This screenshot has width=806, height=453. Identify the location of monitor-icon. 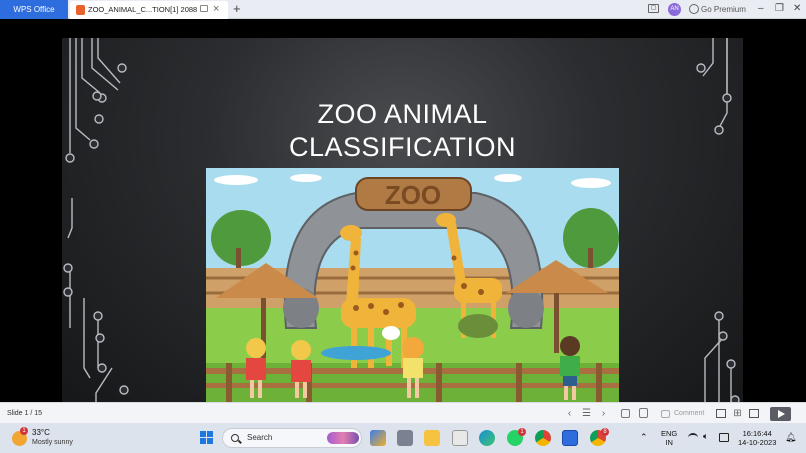
(204, 8).